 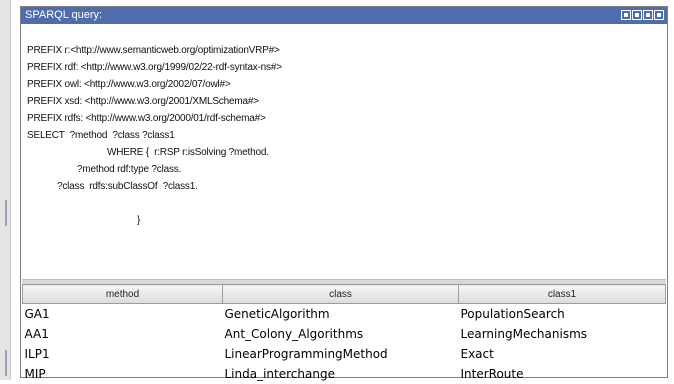 What do you see at coordinates (101, 135) in the screenshot?
I see `query-line: SELECT ?method ?class ?class1` at bounding box center [101, 135].